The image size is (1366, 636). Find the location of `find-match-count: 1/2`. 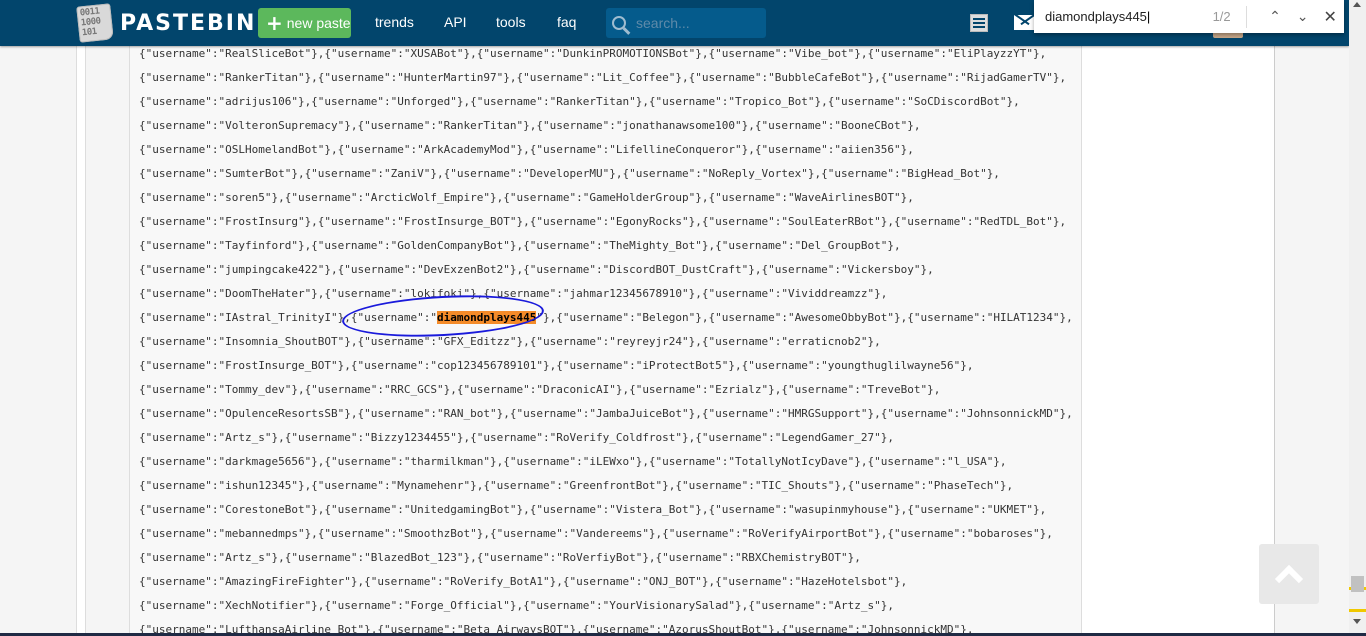

find-match-count: 1/2 is located at coordinates (1221, 16).